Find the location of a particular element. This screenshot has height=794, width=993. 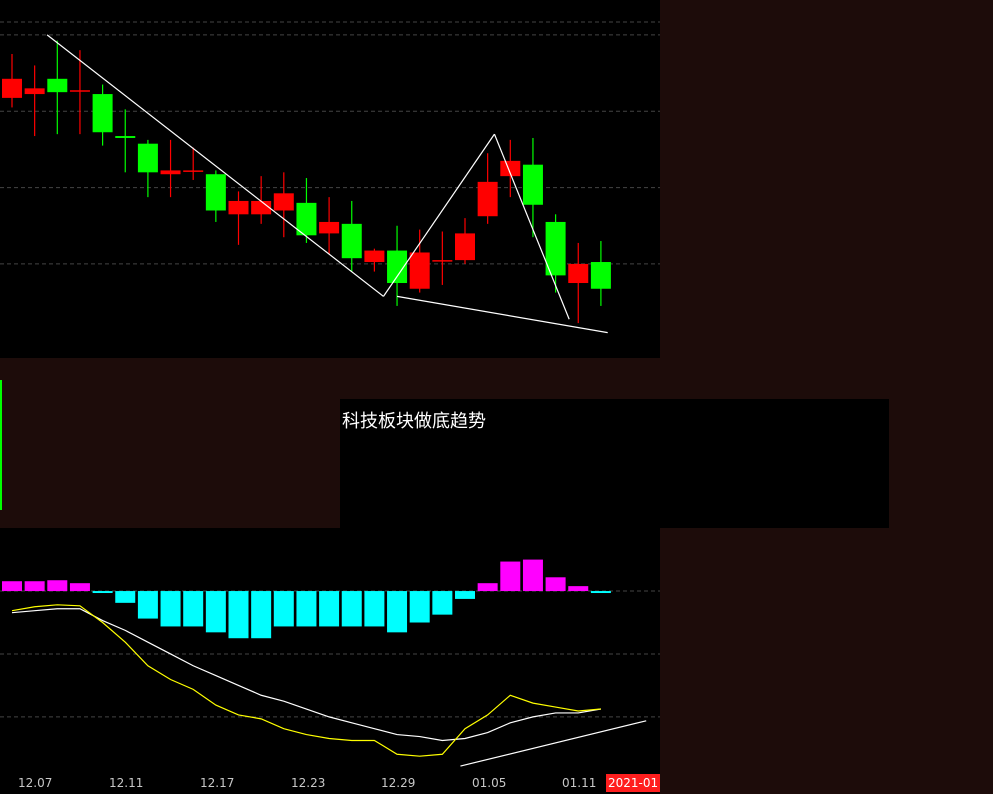

date-label: 12.23 is located at coordinates (308, 783).